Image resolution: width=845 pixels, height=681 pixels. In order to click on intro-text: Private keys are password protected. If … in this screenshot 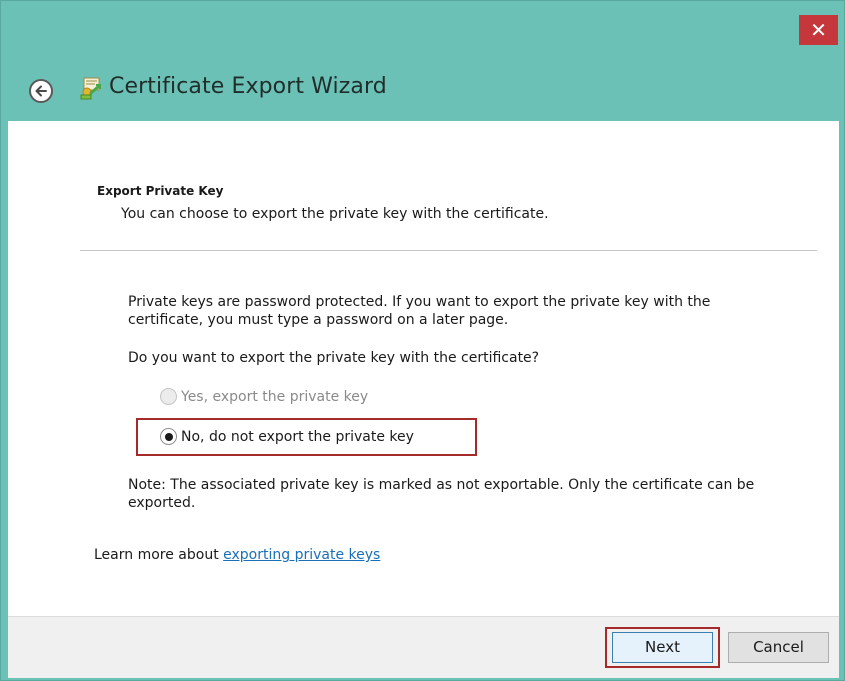, I will do `click(419, 311)`.